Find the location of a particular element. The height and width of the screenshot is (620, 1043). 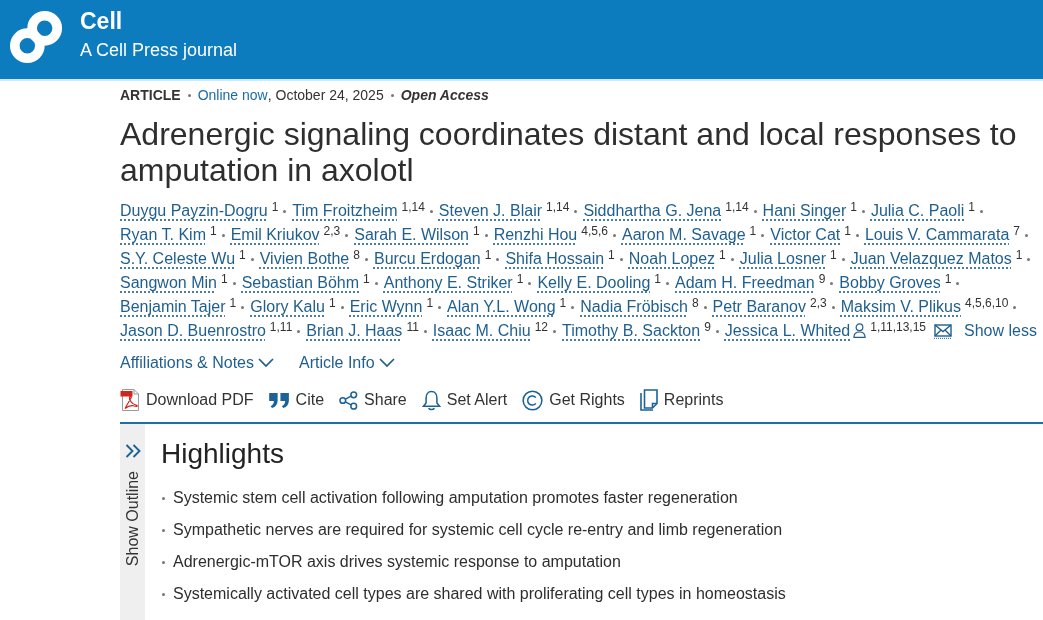

highlight-text: Adrenergic-mTOR axis drives systemic response to amputation is located at coordinates (397, 562).